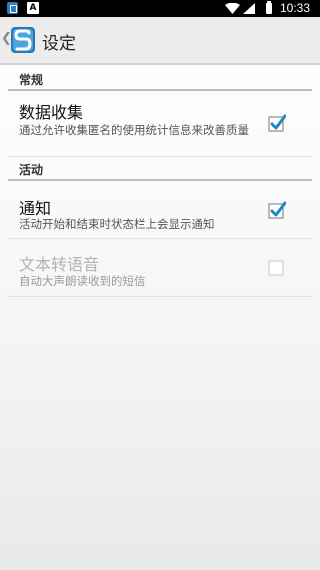 The image size is (320, 570). I want to click on pref-data-collection: 数据收集 通过允许收集匿名的使用统计信息来改善质量, so click(160, 124).